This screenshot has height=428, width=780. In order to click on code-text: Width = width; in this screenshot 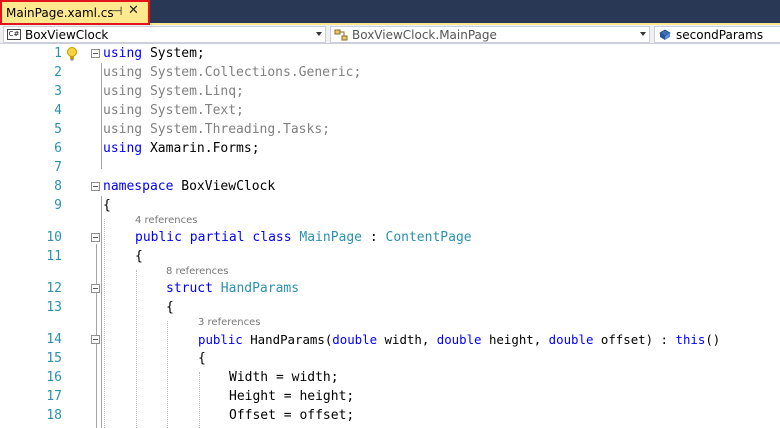, I will do `click(284, 377)`.